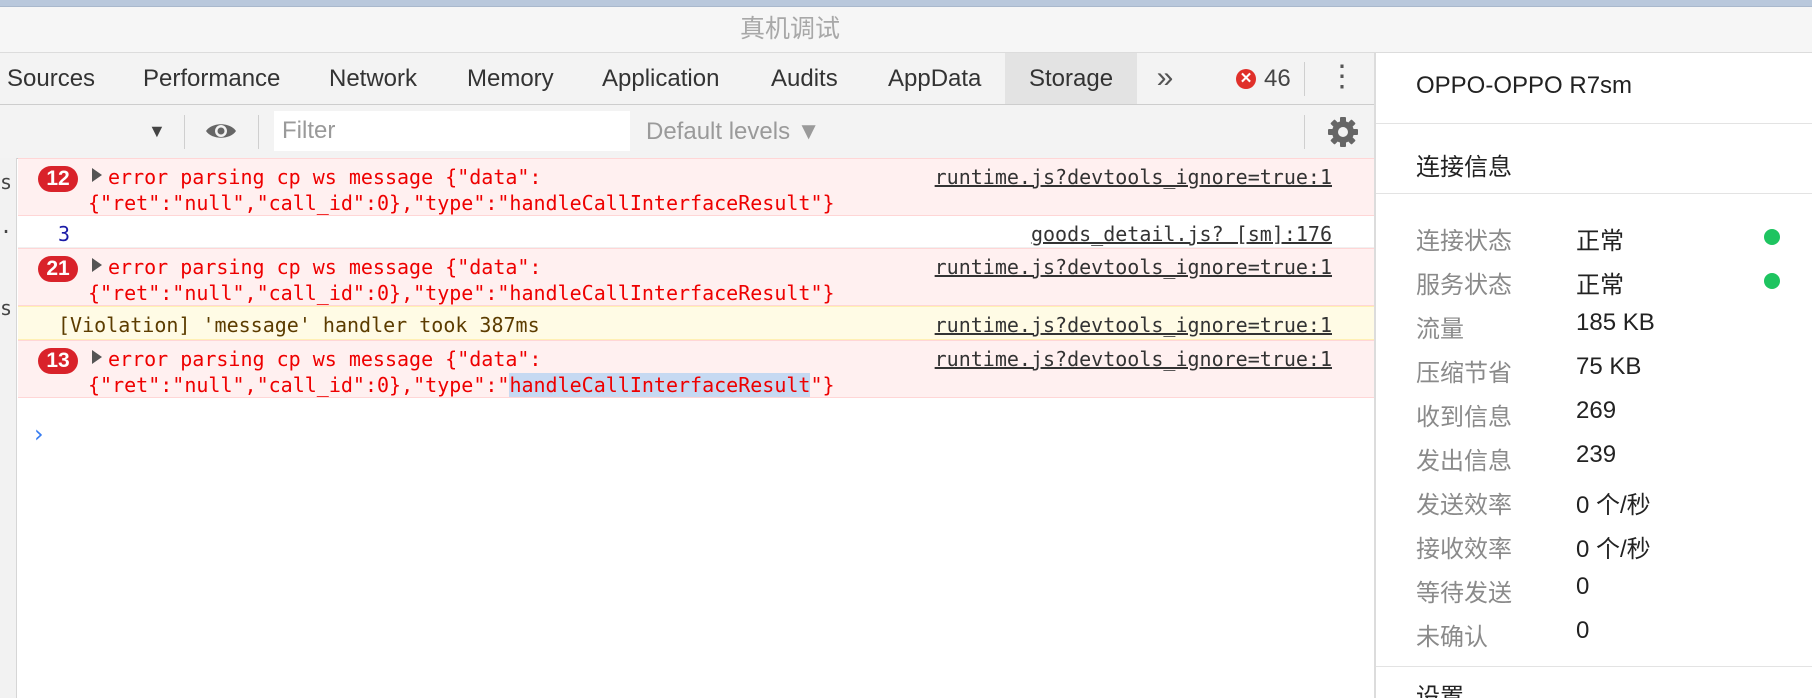 This screenshot has width=1812, height=698. What do you see at coordinates (1464, 167) in the screenshot?
I see `section-title-connection: 连接信息` at bounding box center [1464, 167].